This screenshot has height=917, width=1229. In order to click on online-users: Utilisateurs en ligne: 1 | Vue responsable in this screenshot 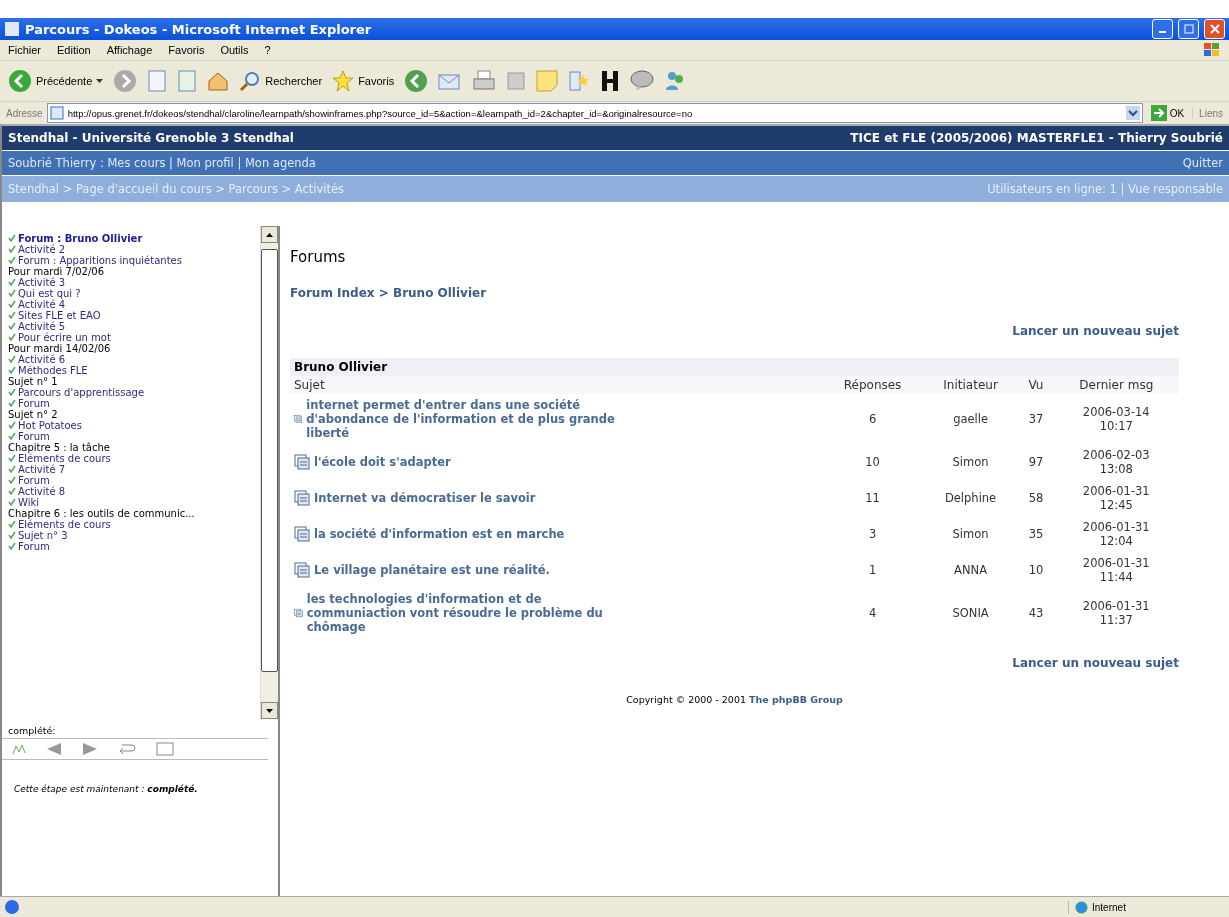, I will do `click(1105, 189)`.